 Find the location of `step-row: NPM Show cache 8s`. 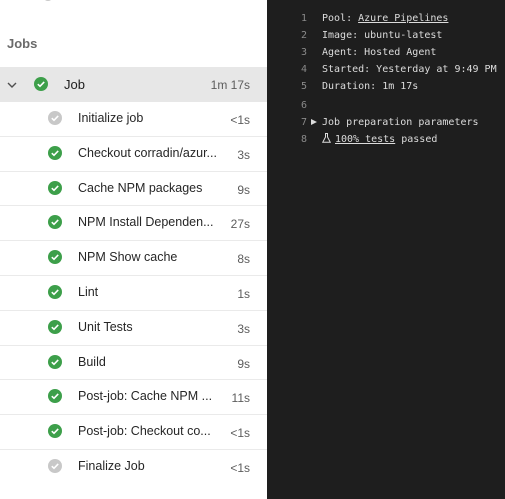

step-row: NPM Show cache 8s is located at coordinates (133, 258).